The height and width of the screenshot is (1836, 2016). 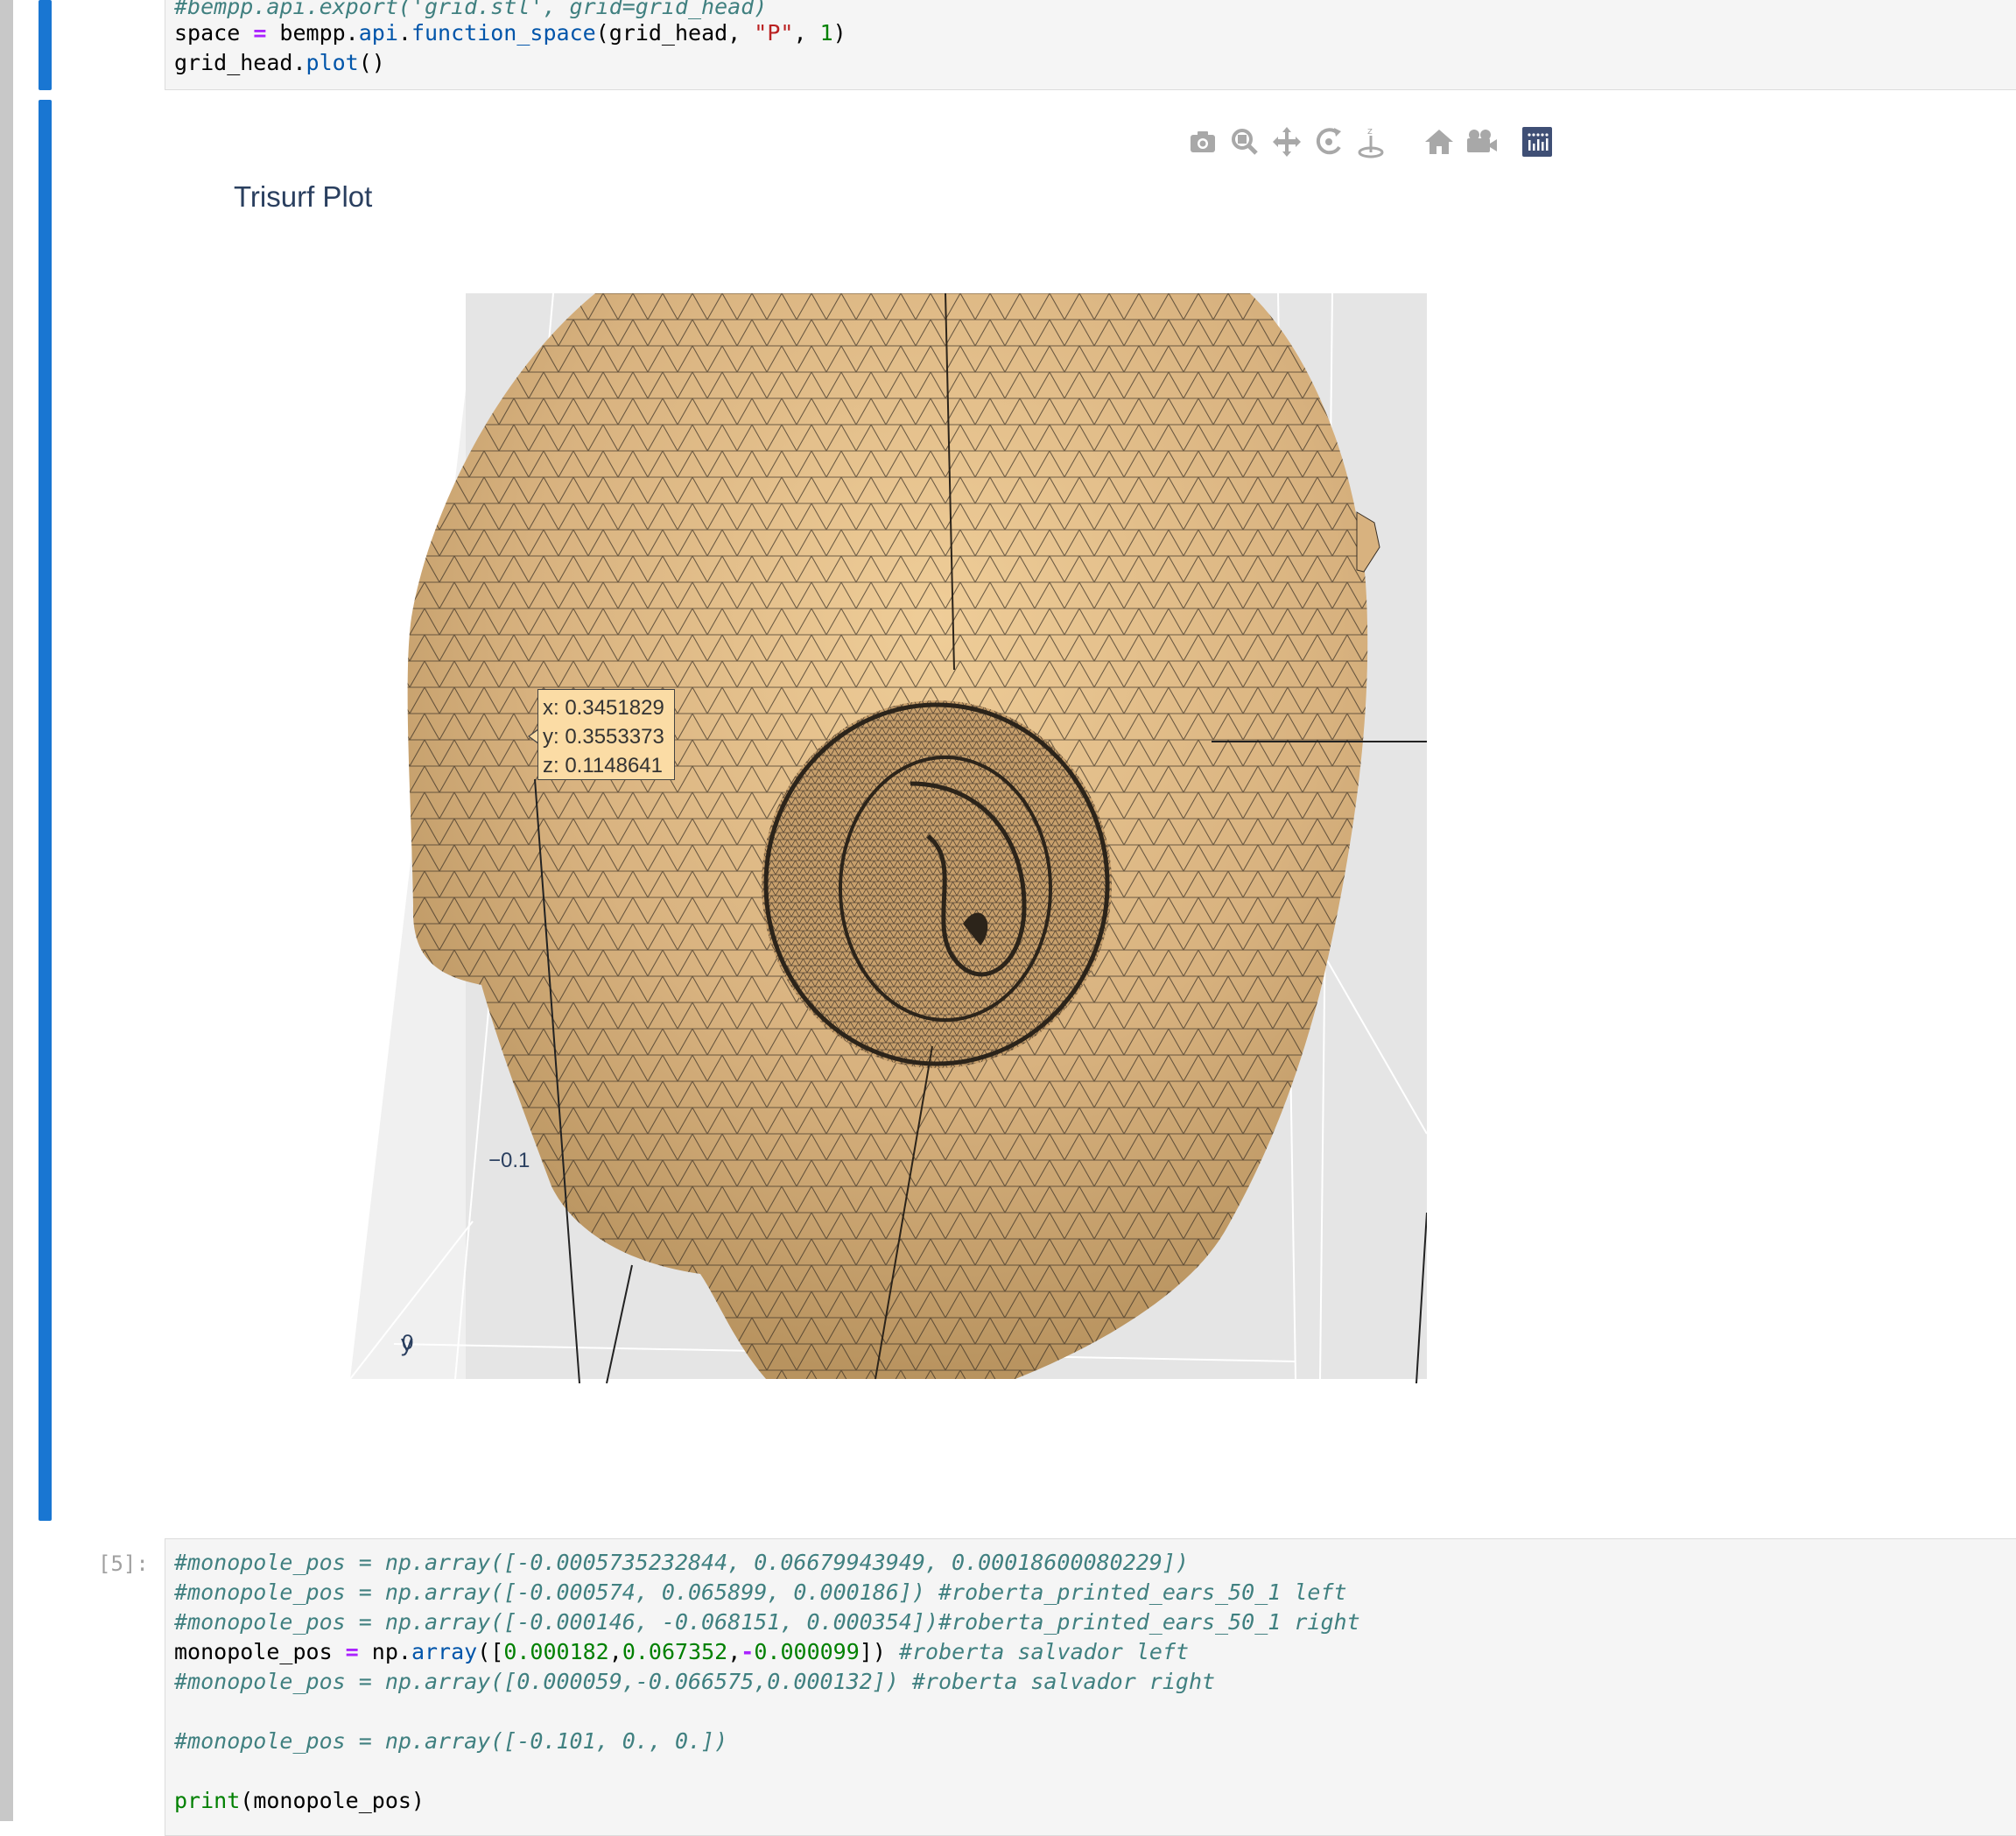 I want to click on camera-icon, so click(x=1202, y=142).